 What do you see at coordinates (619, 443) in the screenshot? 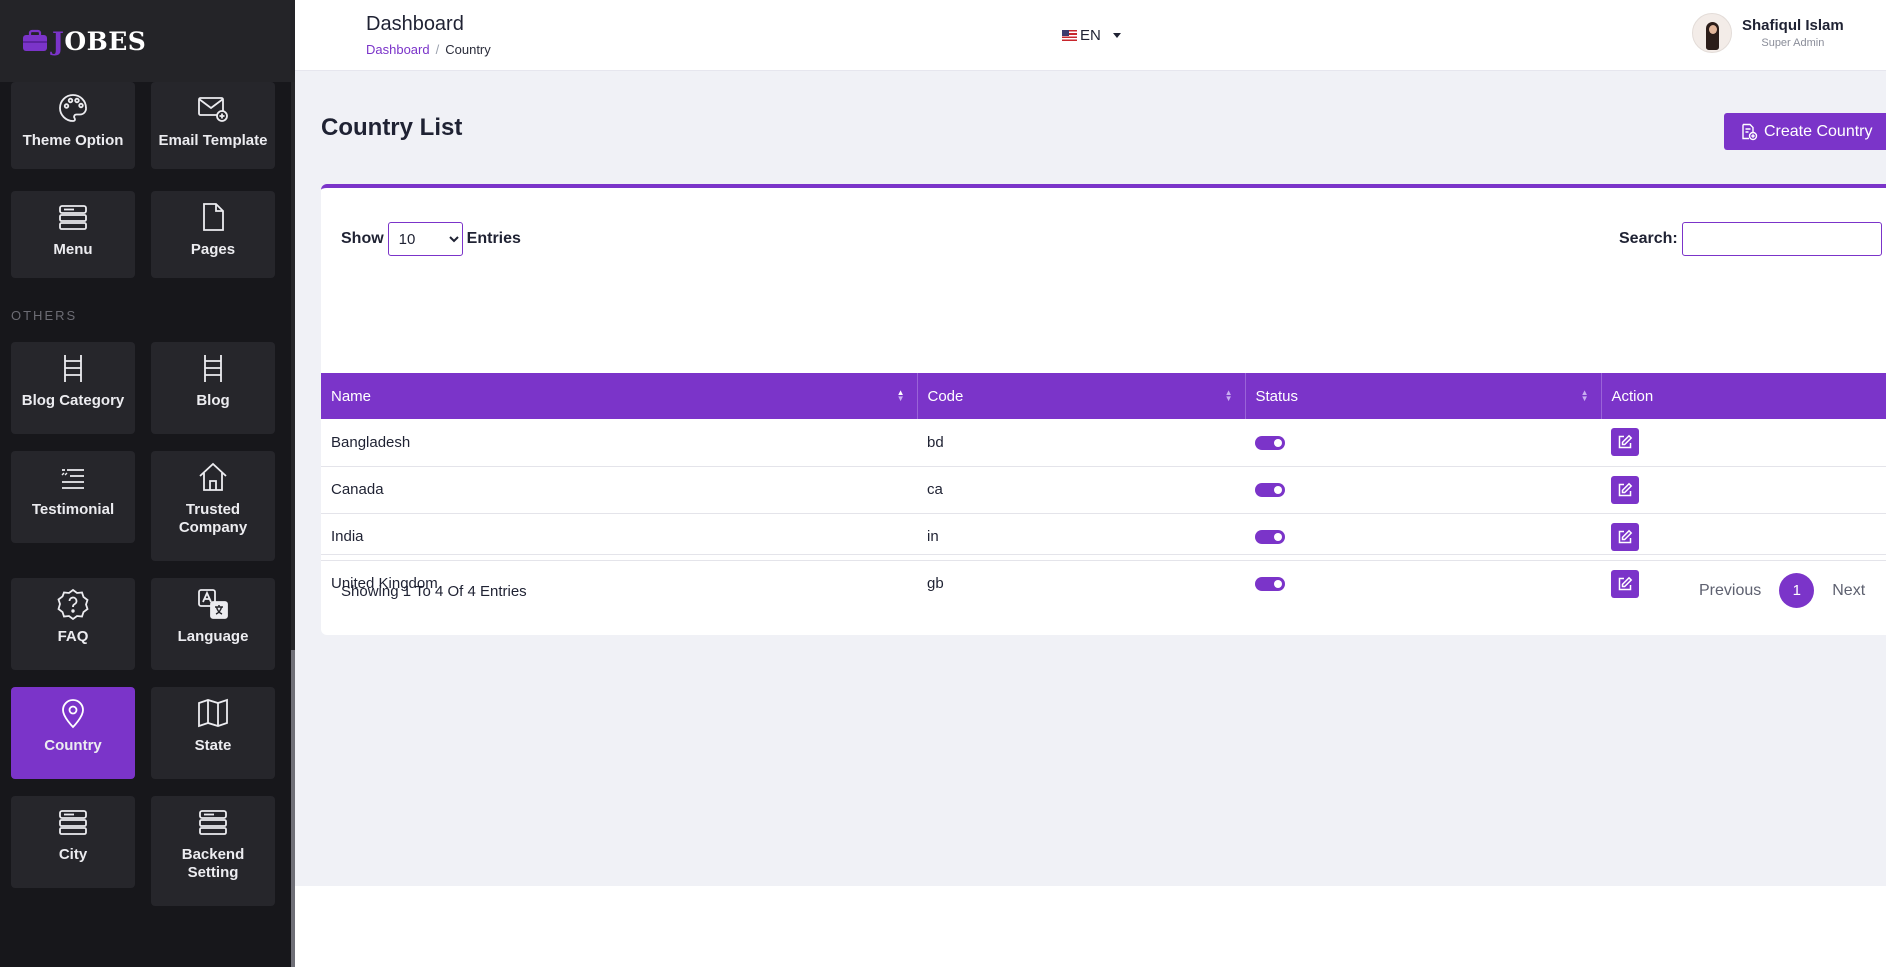
I see `cell-name: Bangladesh` at bounding box center [619, 443].